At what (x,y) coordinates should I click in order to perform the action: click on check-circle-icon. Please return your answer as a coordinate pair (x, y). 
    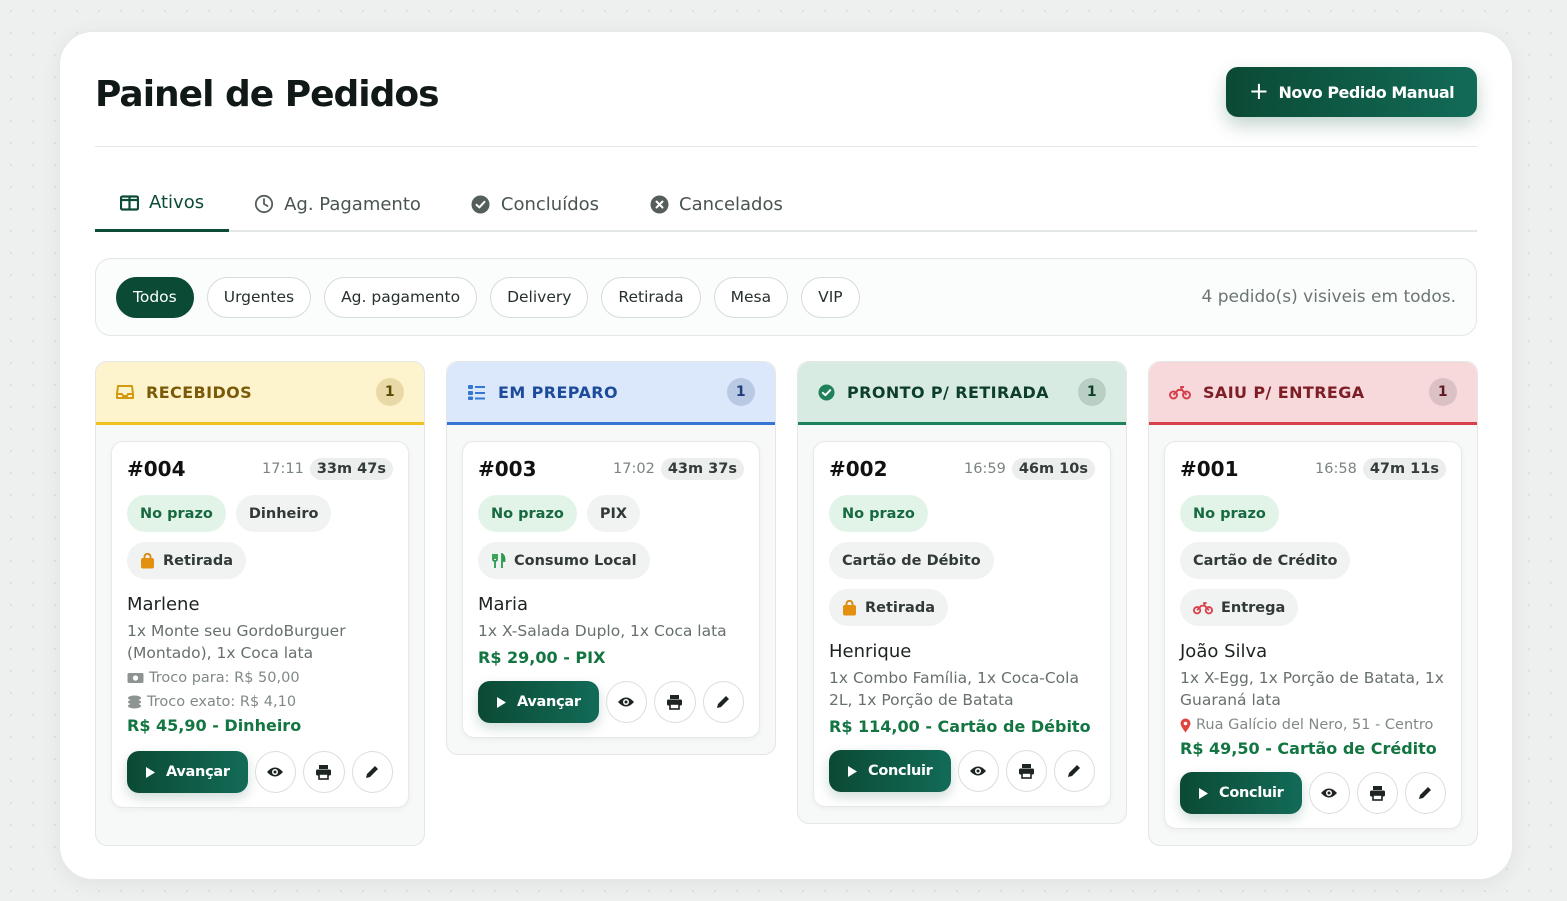
    Looking at the image, I should click on (826, 392).